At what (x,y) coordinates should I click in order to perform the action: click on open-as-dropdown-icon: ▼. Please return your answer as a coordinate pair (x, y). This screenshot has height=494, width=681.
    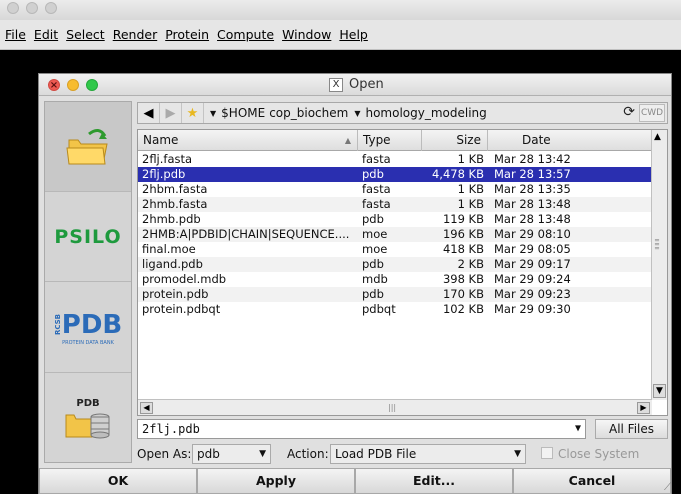
    Looking at the image, I should click on (262, 454).